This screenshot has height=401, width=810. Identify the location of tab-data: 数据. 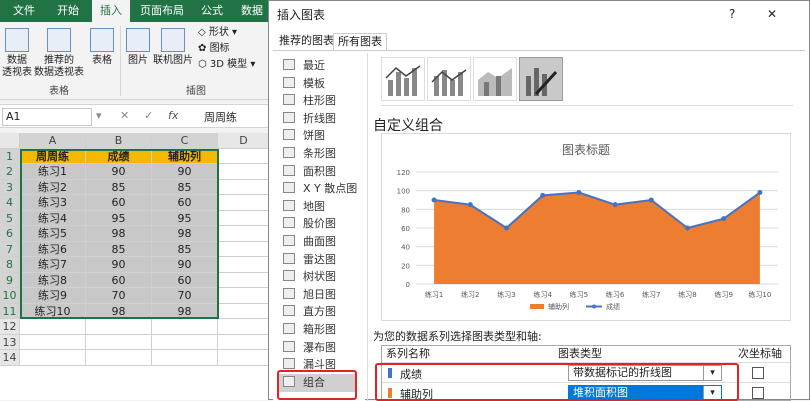
(252, 11).